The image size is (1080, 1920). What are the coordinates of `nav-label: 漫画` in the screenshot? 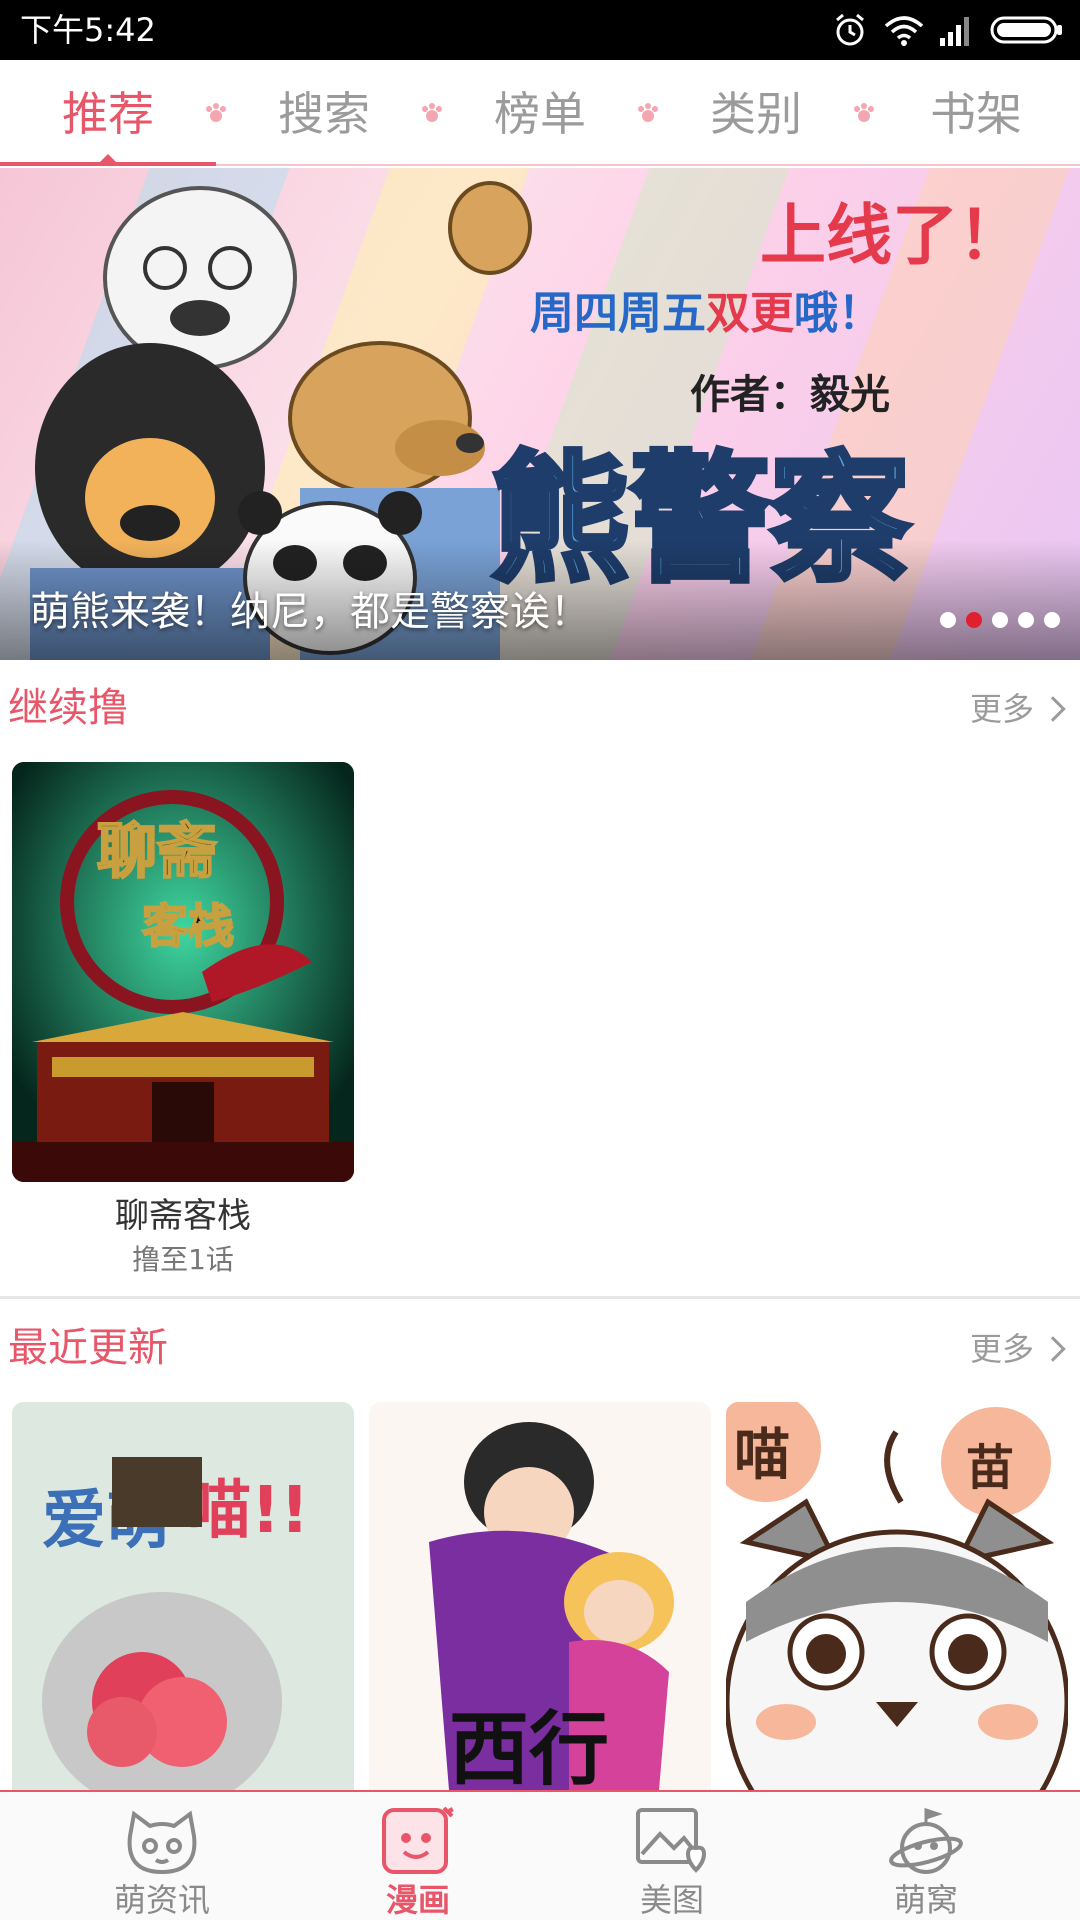 It's located at (417, 1900).